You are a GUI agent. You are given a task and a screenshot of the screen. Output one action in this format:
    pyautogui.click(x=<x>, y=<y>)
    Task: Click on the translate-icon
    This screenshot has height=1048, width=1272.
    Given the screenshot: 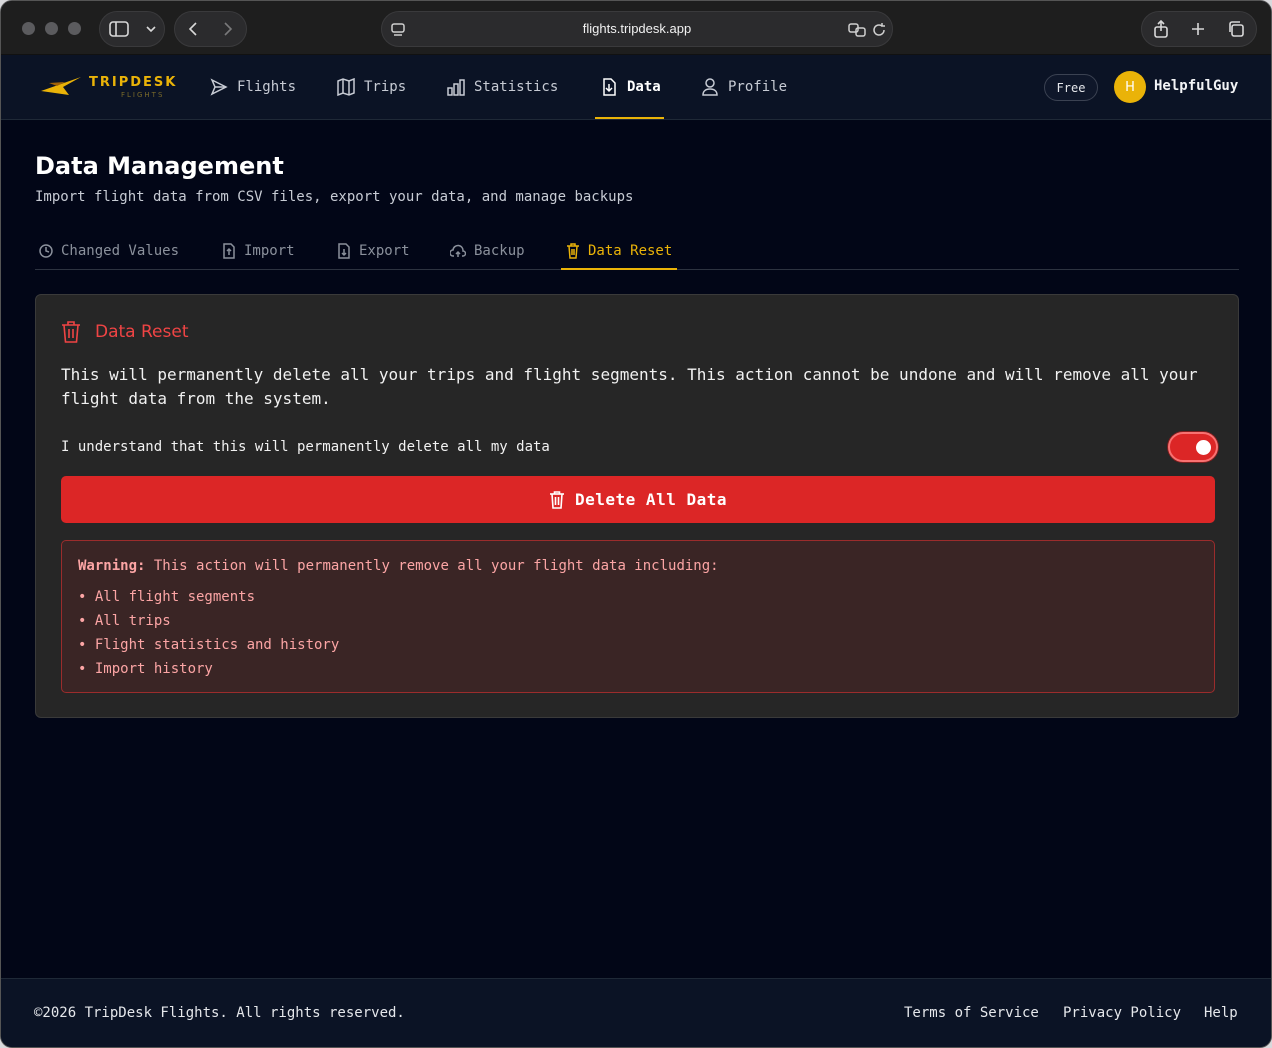 What is the action you would take?
    pyautogui.click(x=857, y=32)
    